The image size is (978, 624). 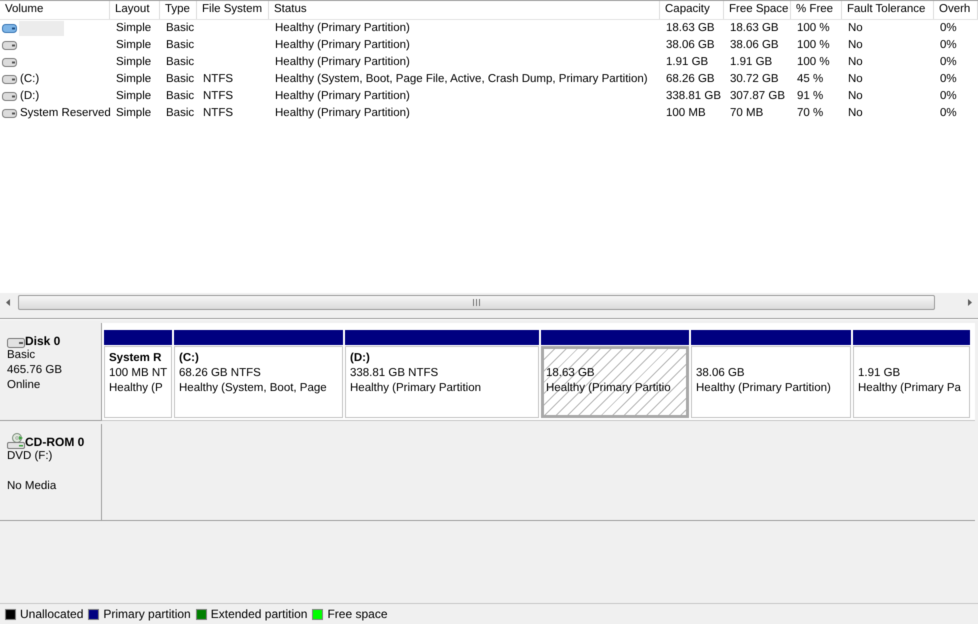 I want to click on partition-status: Healthy (System, Boot, Page, so click(x=253, y=388).